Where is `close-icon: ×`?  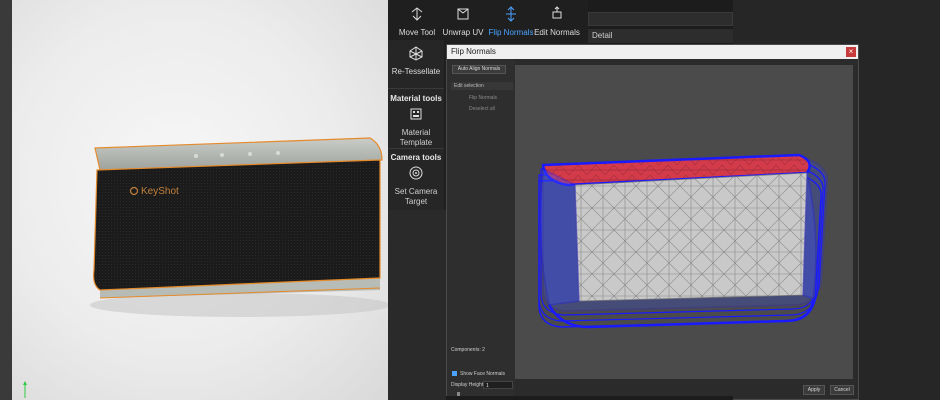
close-icon: × is located at coordinates (851, 52).